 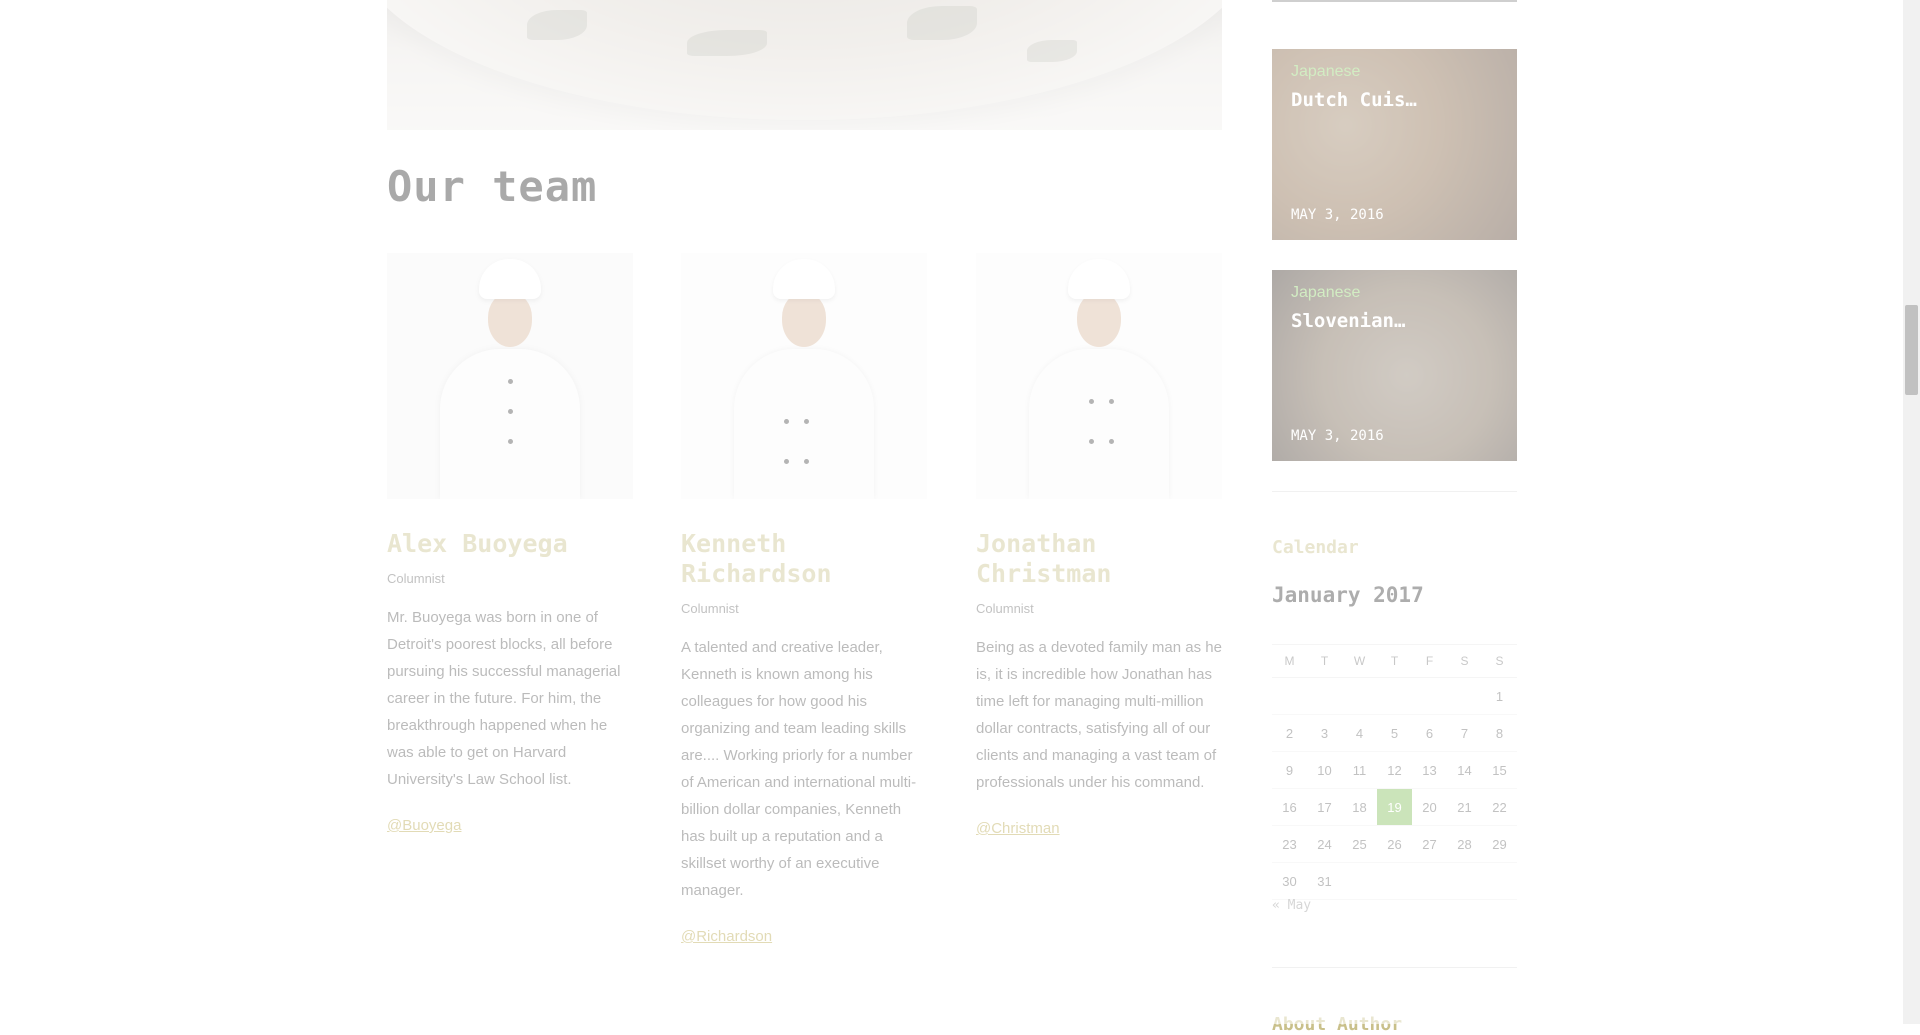 What do you see at coordinates (1324, 770) in the screenshot?
I see `calendar-day: 10` at bounding box center [1324, 770].